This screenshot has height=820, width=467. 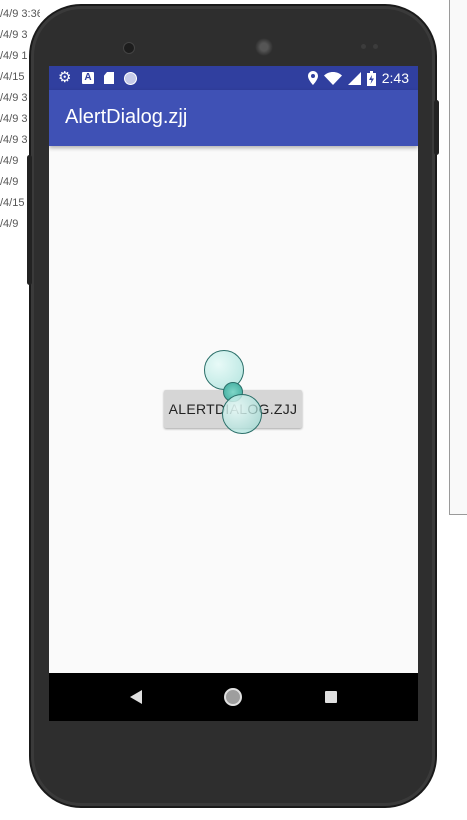 I want to click on log-line: /4/9 3:36, so click(x=20, y=14).